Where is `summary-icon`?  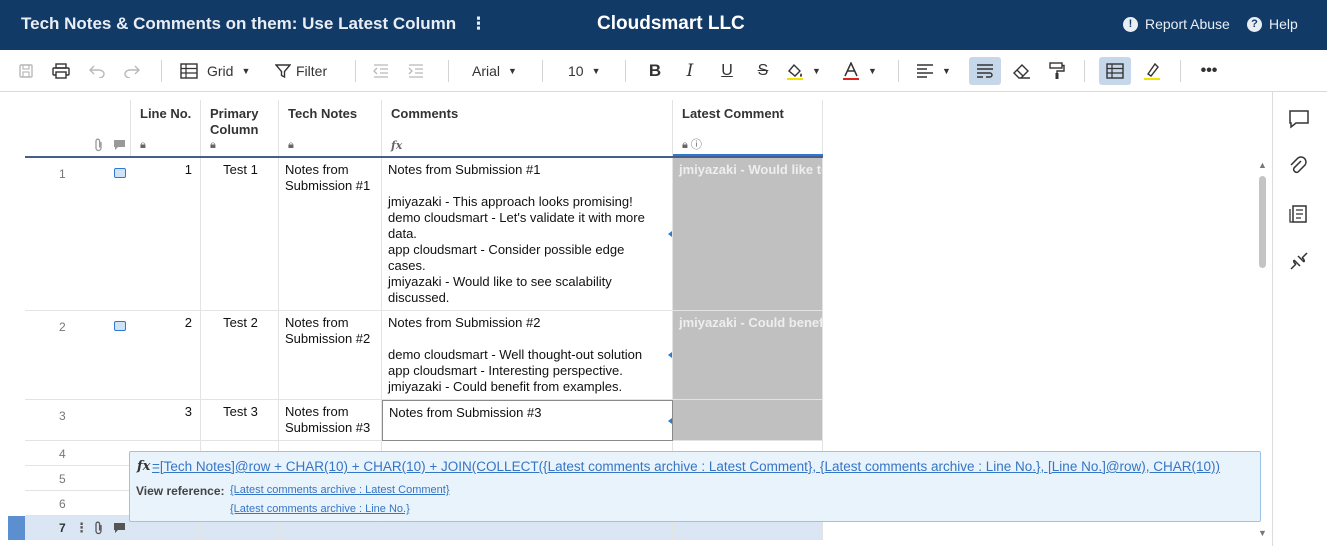 summary-icon is located at coordinates (1299, 214).